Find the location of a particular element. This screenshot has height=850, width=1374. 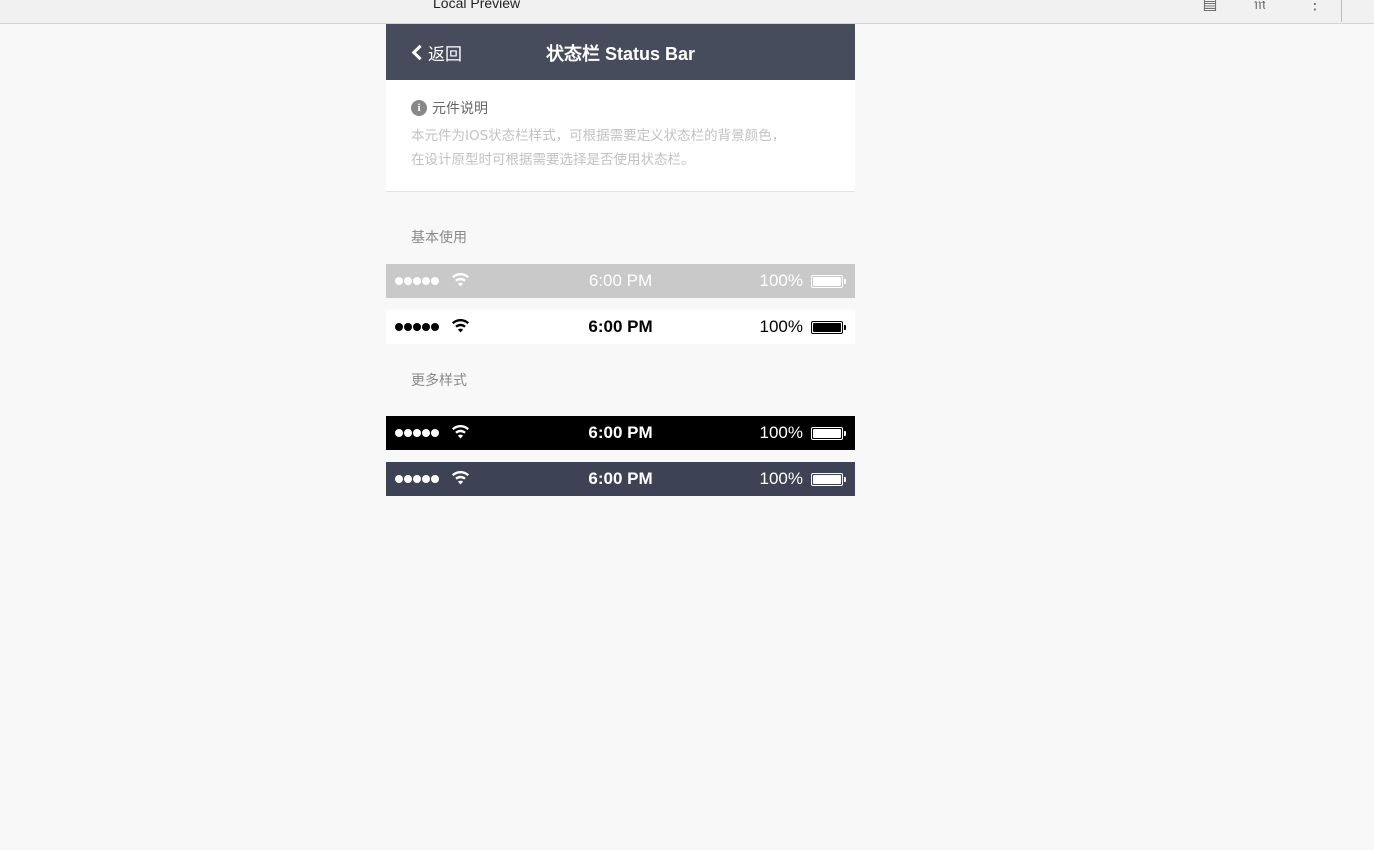

browser-toolbar: Local Preview ▤ 𝔪 ⋮ is located at coordinates (687, 12).